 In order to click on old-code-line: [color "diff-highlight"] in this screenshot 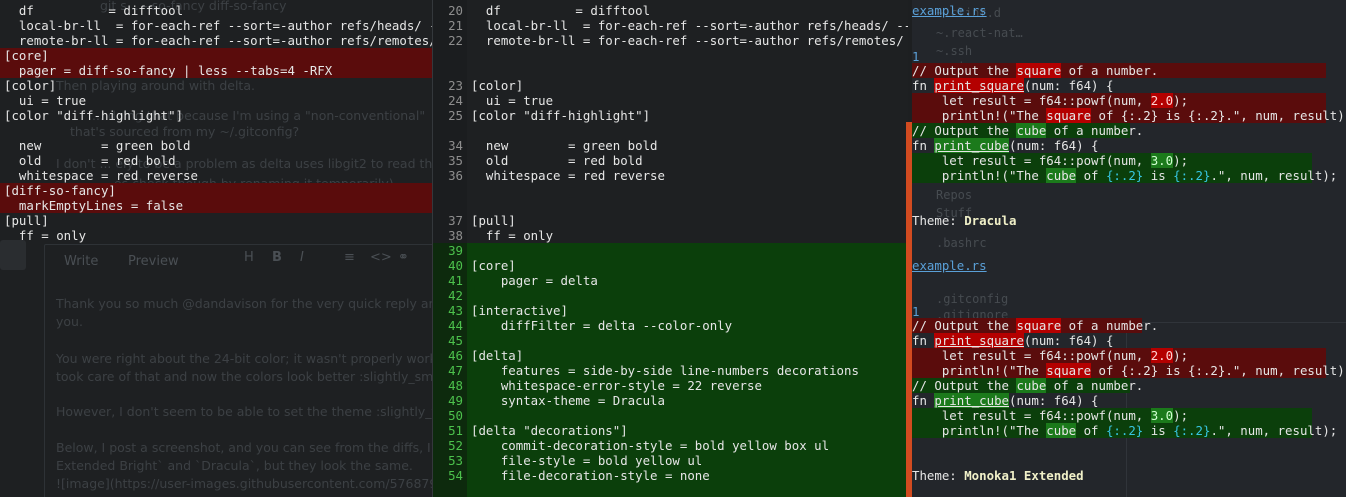, I will do `click(94, 115)`.